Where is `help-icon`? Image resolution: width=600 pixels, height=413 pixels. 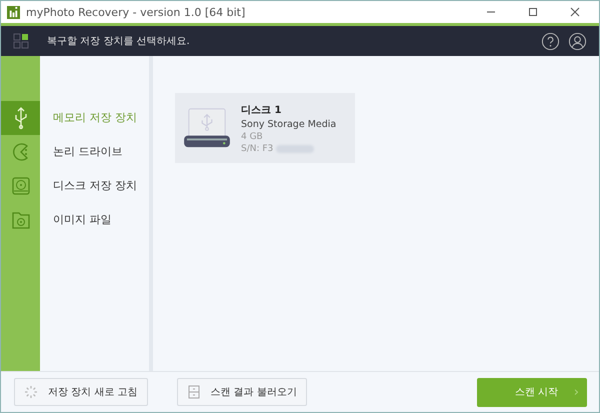 help-icon is located at coordinates (550, 41).